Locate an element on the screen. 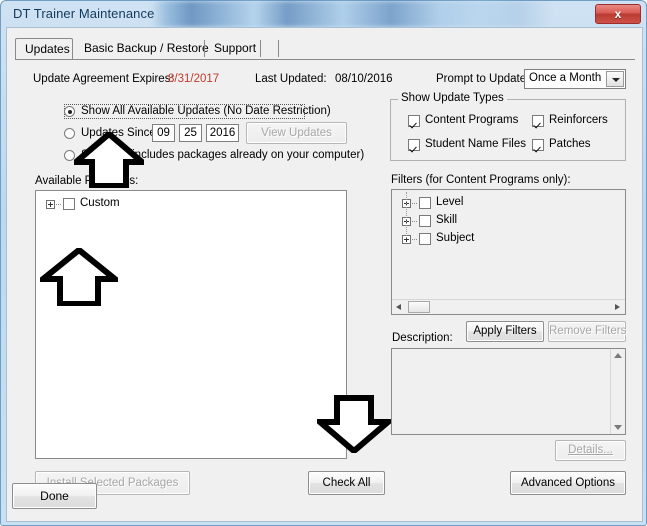  list-item-label: Subject is located at coordinates (455, 238).